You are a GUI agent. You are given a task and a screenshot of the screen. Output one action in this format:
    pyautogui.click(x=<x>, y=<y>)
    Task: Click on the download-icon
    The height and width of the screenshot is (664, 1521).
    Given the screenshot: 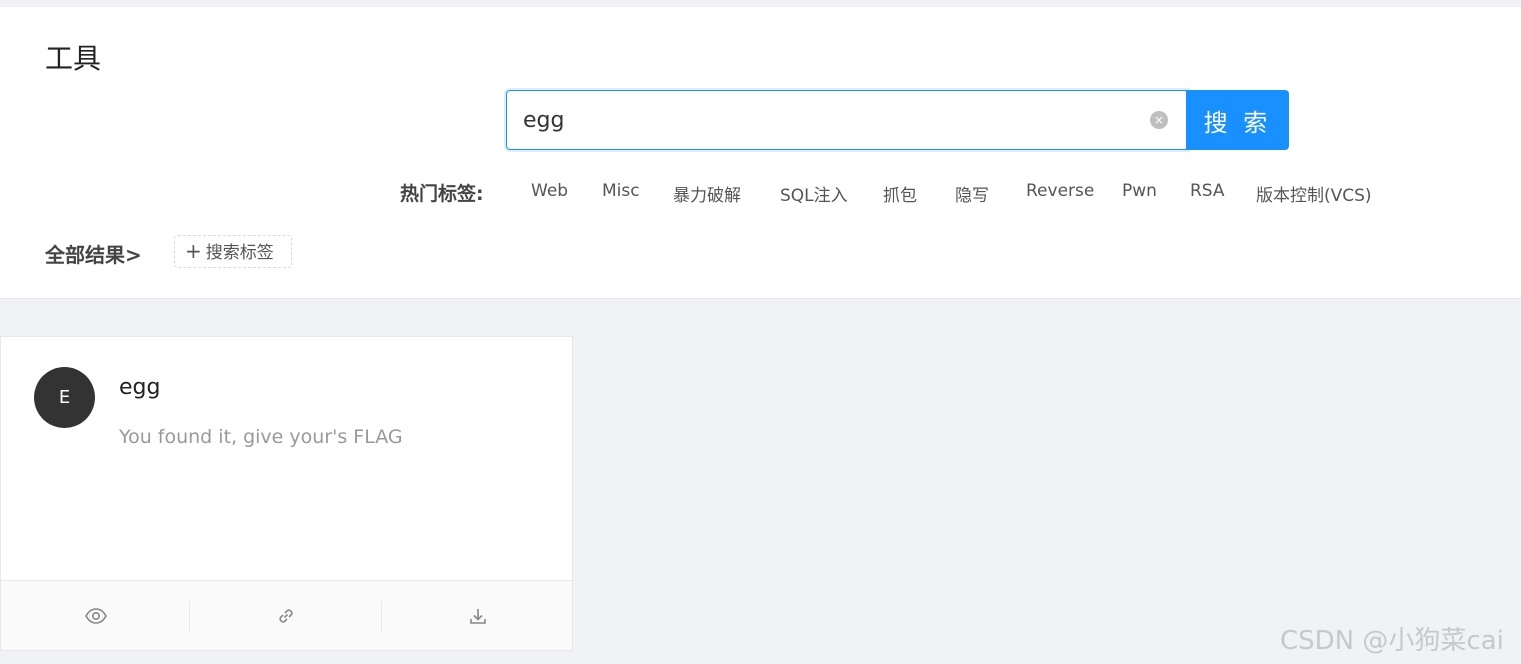 What is the action you would take?
    pyautogui.click(x=478, y=616)
    